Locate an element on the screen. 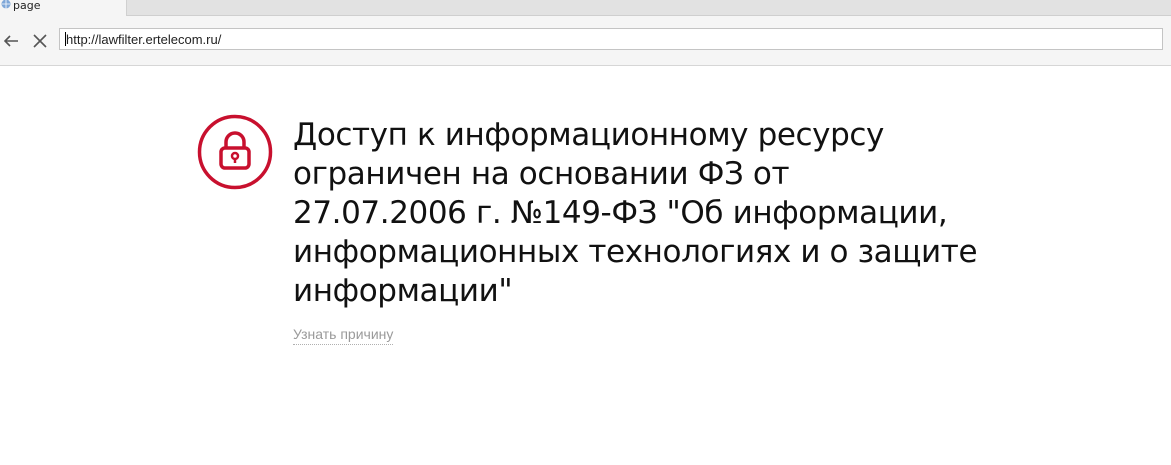  learn-reason-link: Узнать причину is located at coordinates (343, 335).